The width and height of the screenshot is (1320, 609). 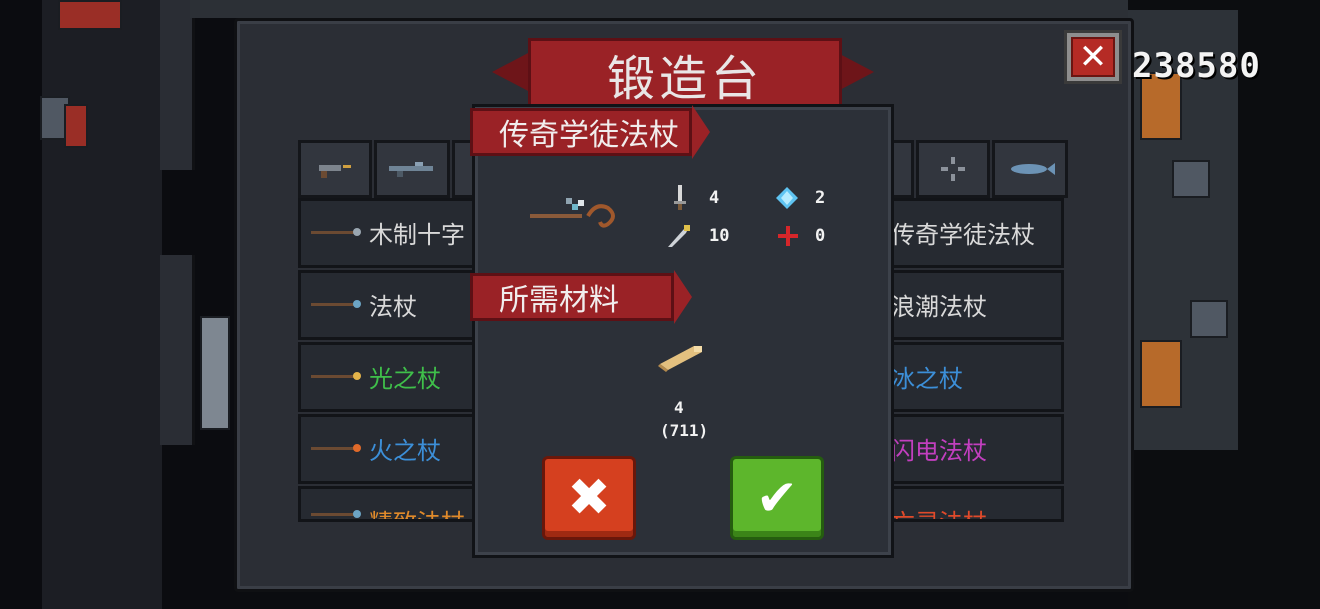 What do you see at coordinates (939, 307) in the screenshot?
I see `weapon-name: 浪潮法杖` at bounding box center [939, 307].